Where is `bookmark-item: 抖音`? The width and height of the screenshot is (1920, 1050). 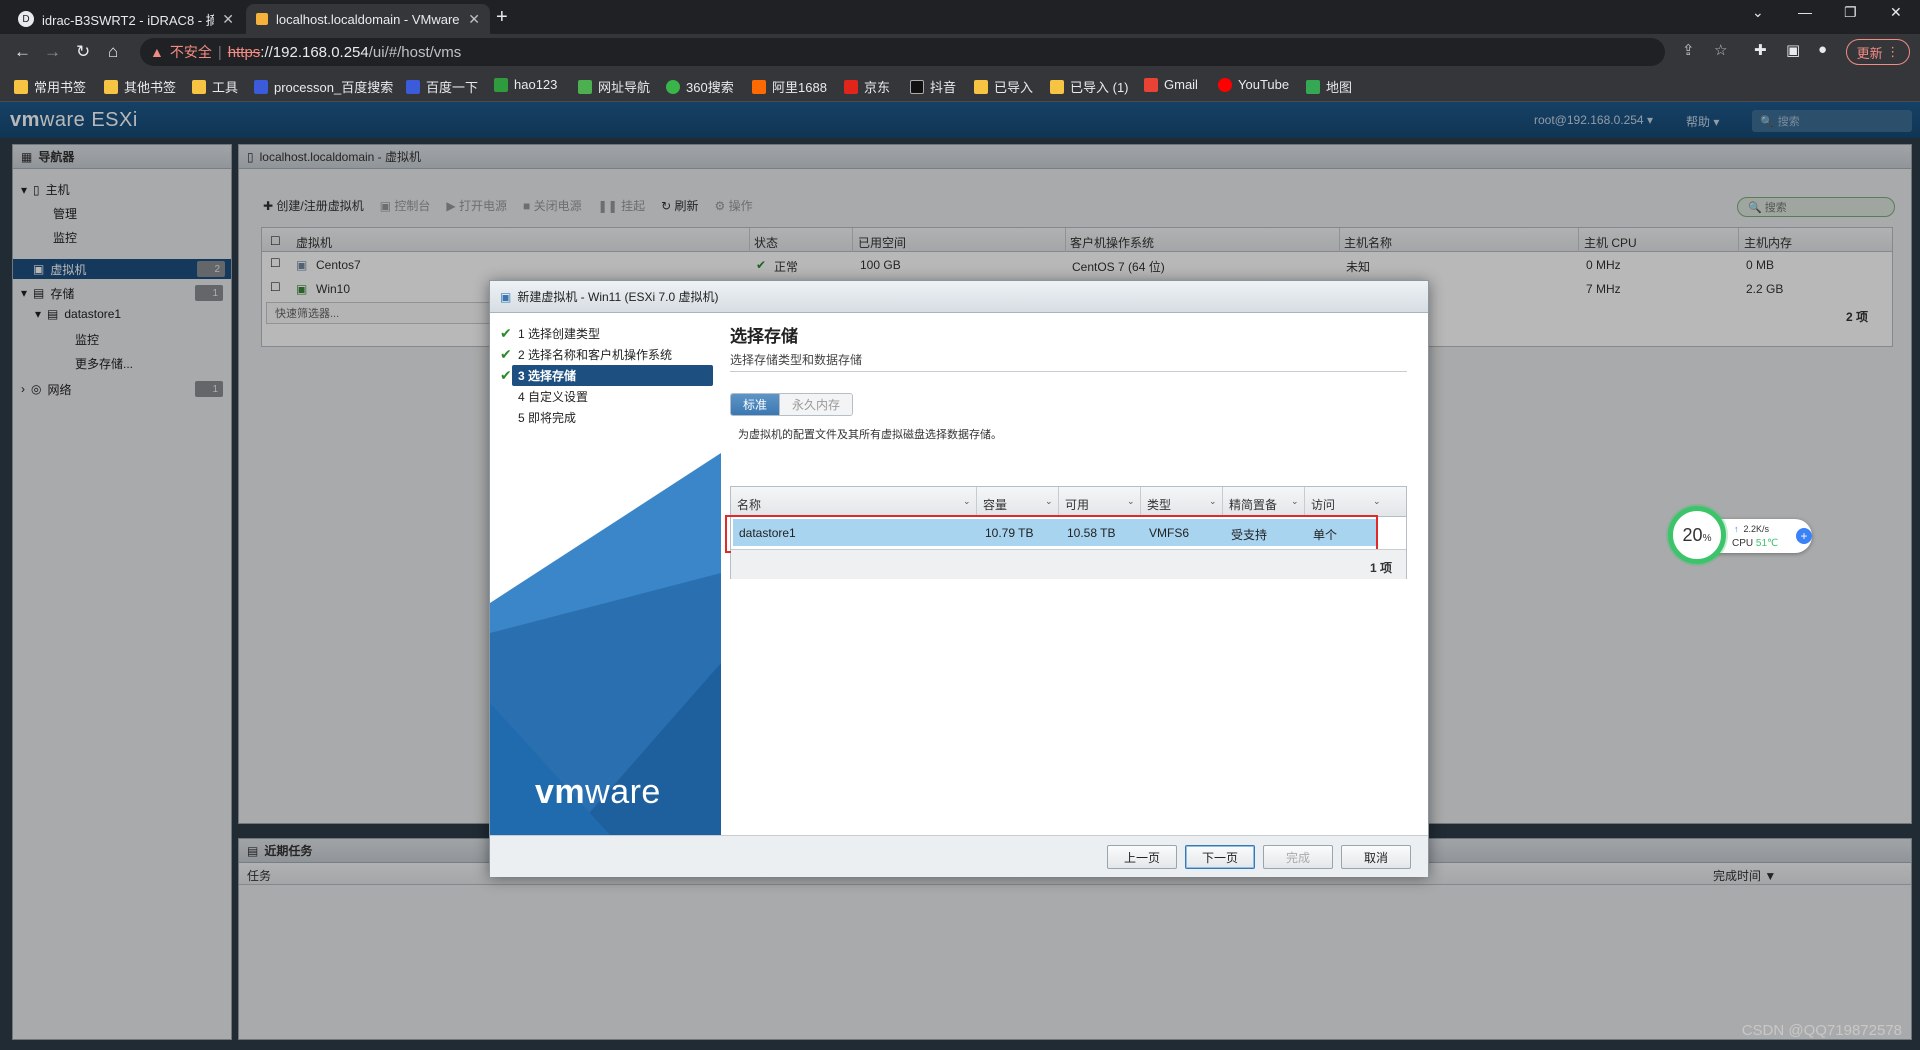
bookmark-item: 抖音 is located at coordinates (933, 86).